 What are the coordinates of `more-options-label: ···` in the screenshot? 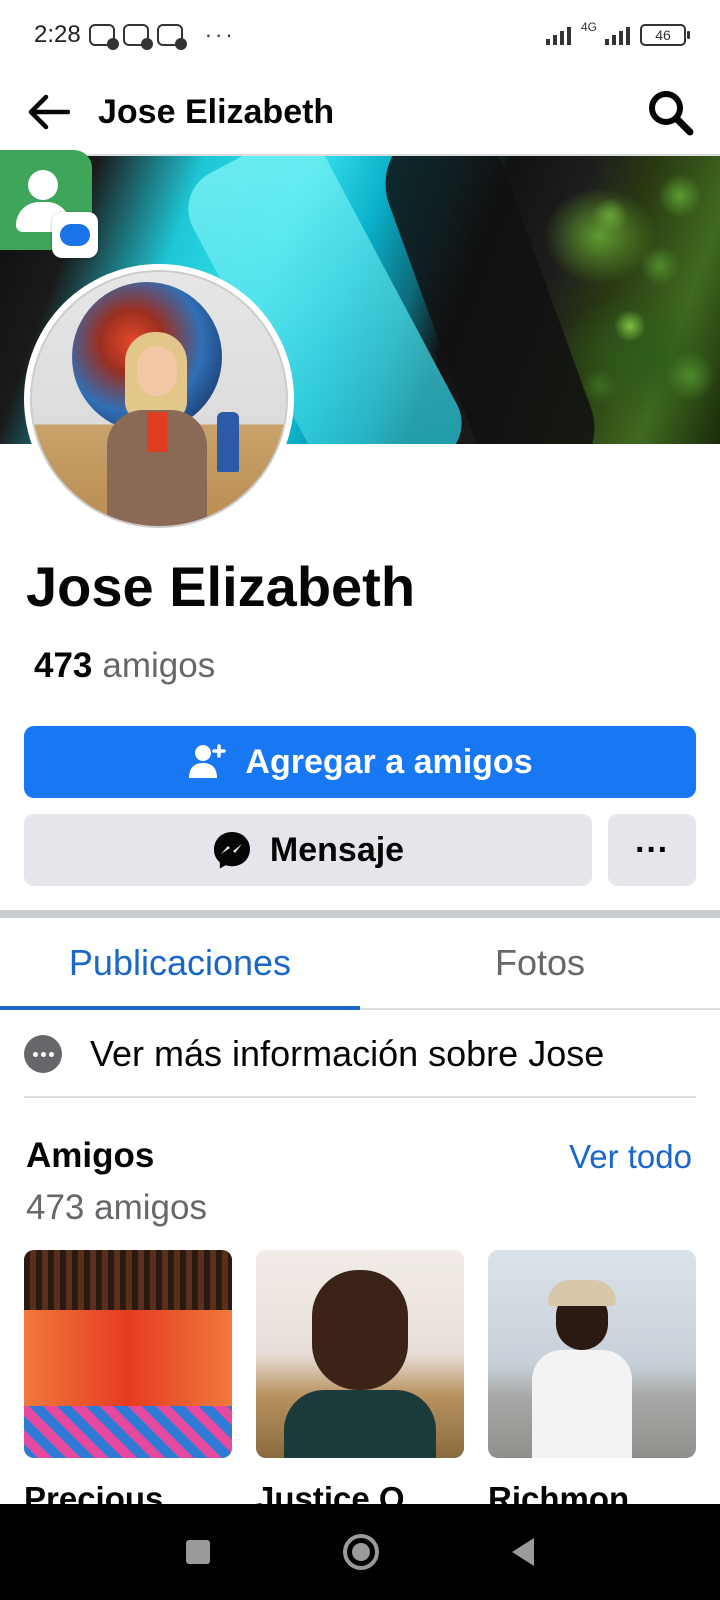 It's located at (652, 849).